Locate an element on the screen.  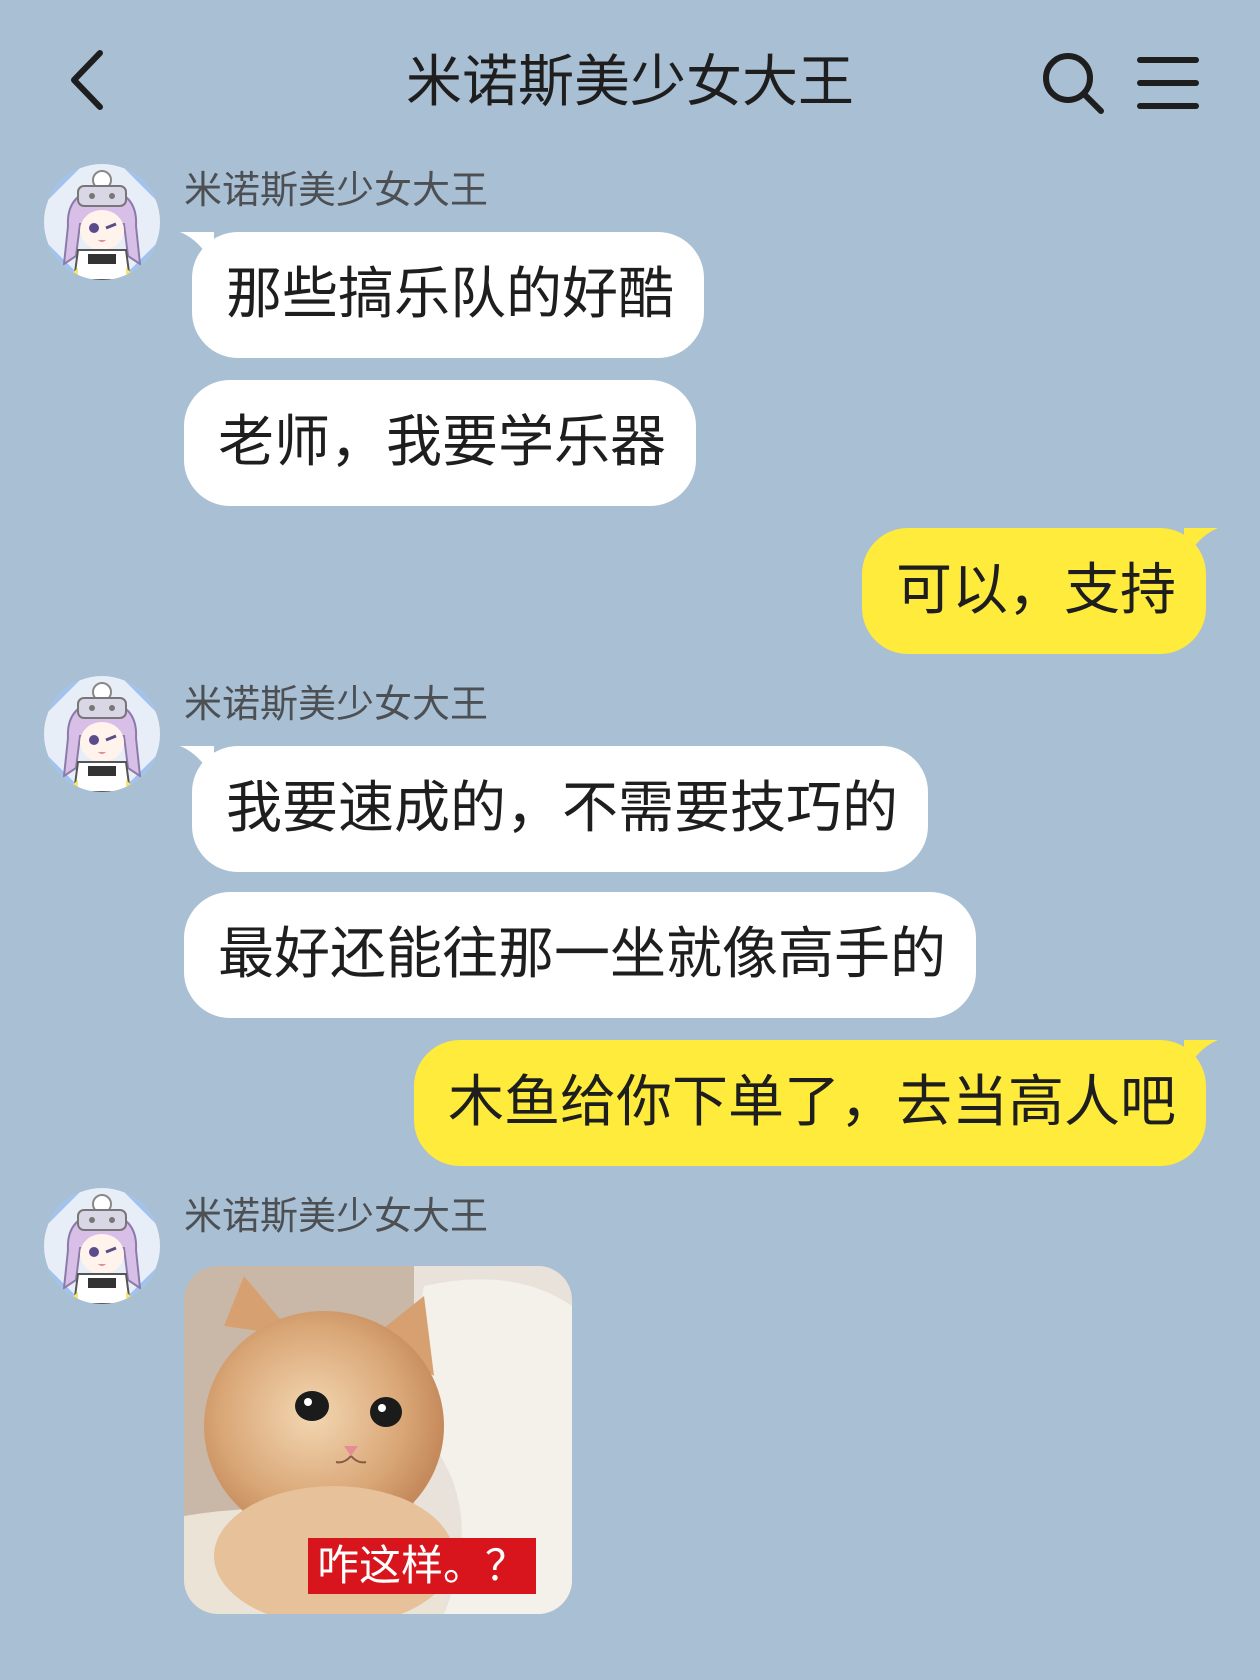
search-button is located at coordinates (1073, 83).